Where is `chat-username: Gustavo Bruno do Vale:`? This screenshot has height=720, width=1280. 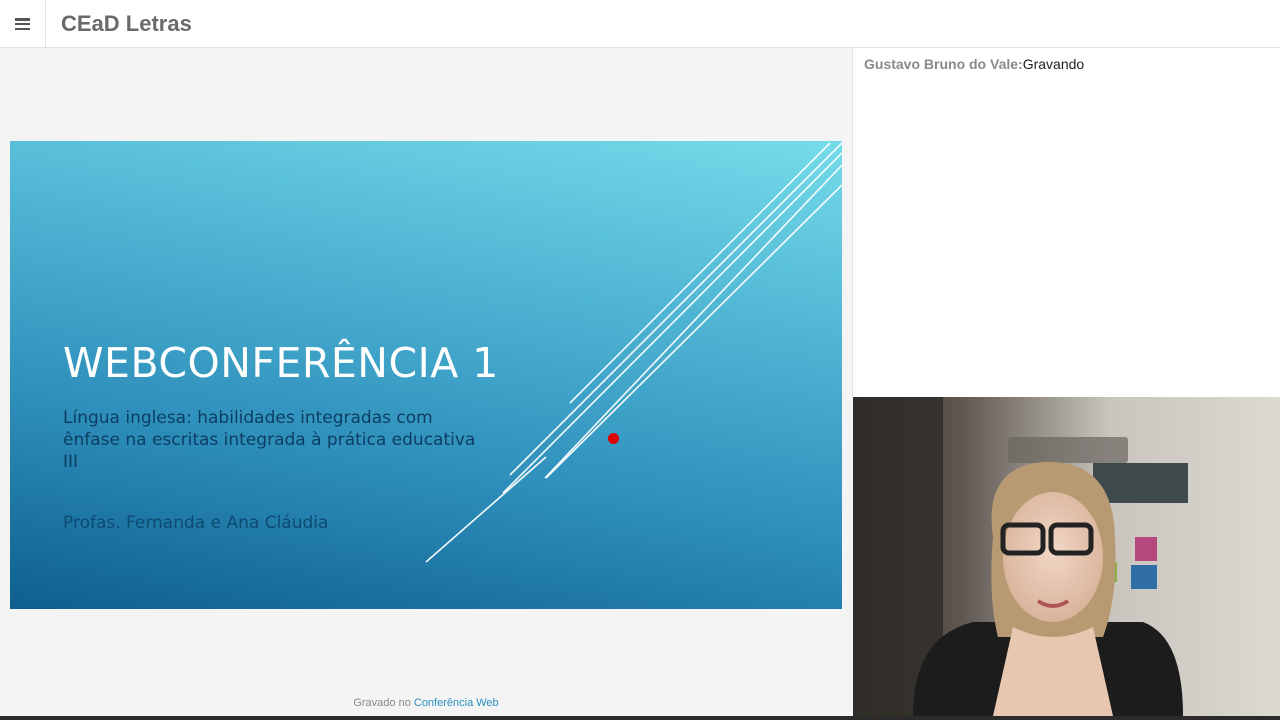
chat-username: Gustavo Bruno do Vale: is located at coordinates (943, 64).